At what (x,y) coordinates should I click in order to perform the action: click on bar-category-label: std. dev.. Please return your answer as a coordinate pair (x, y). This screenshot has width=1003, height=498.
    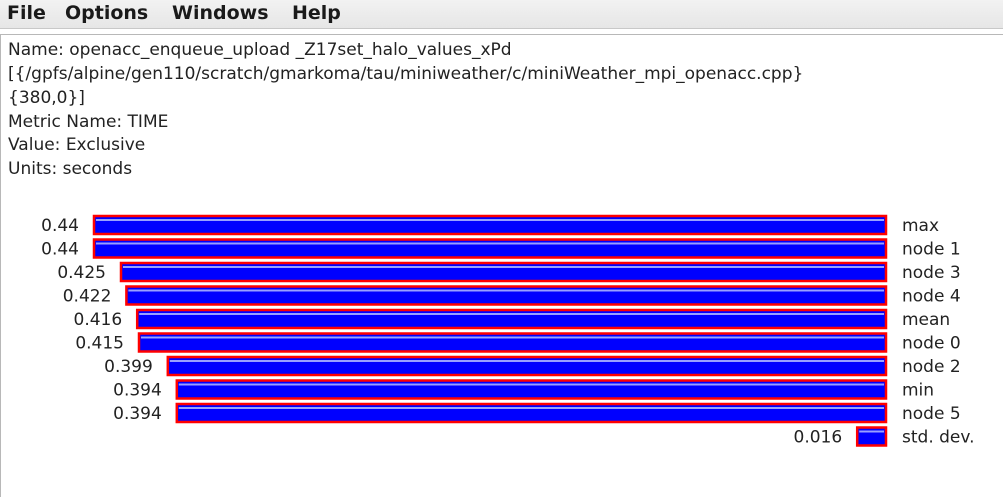
    Looking at the image, I should click on (938, 438).